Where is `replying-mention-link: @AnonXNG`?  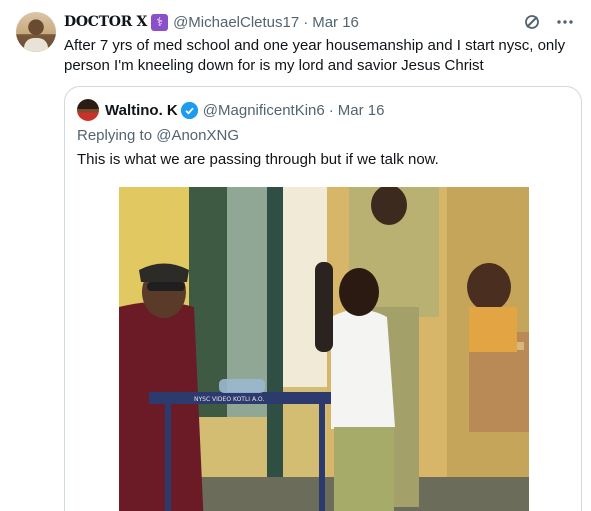
replying-mention-link: @AnonXNG is located at coordinates (197, 135).